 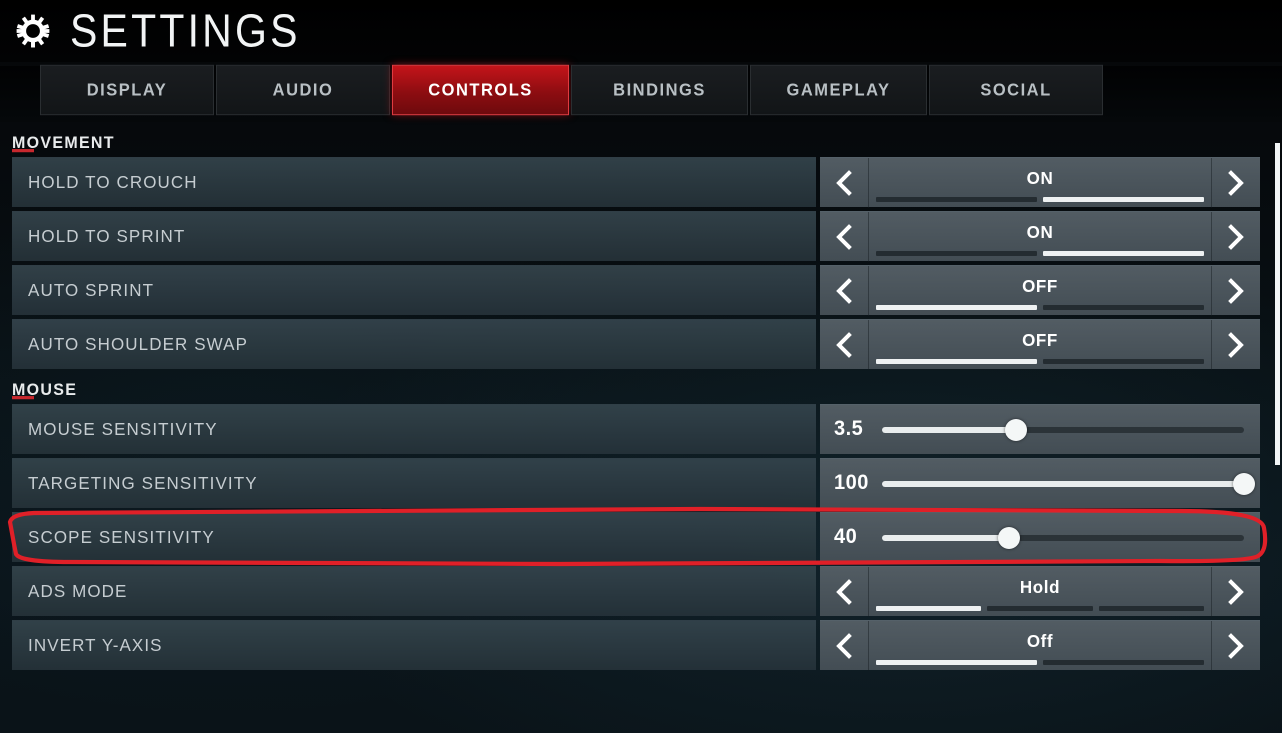 I want to click on tab-social-label: SOCIAL, so click(x=1016, y=89).